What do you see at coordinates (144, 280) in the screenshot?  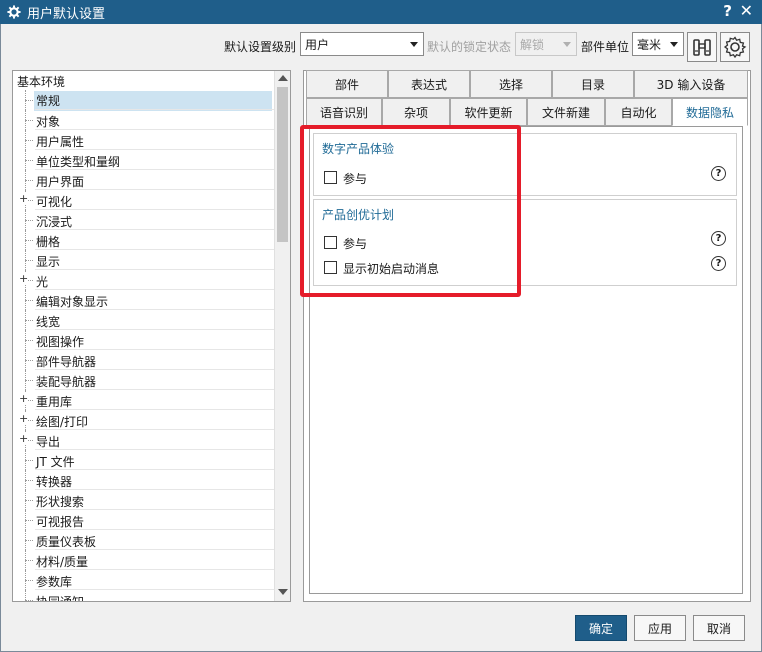 I see `tree-item: + 光` at bounding box center [144, 280].